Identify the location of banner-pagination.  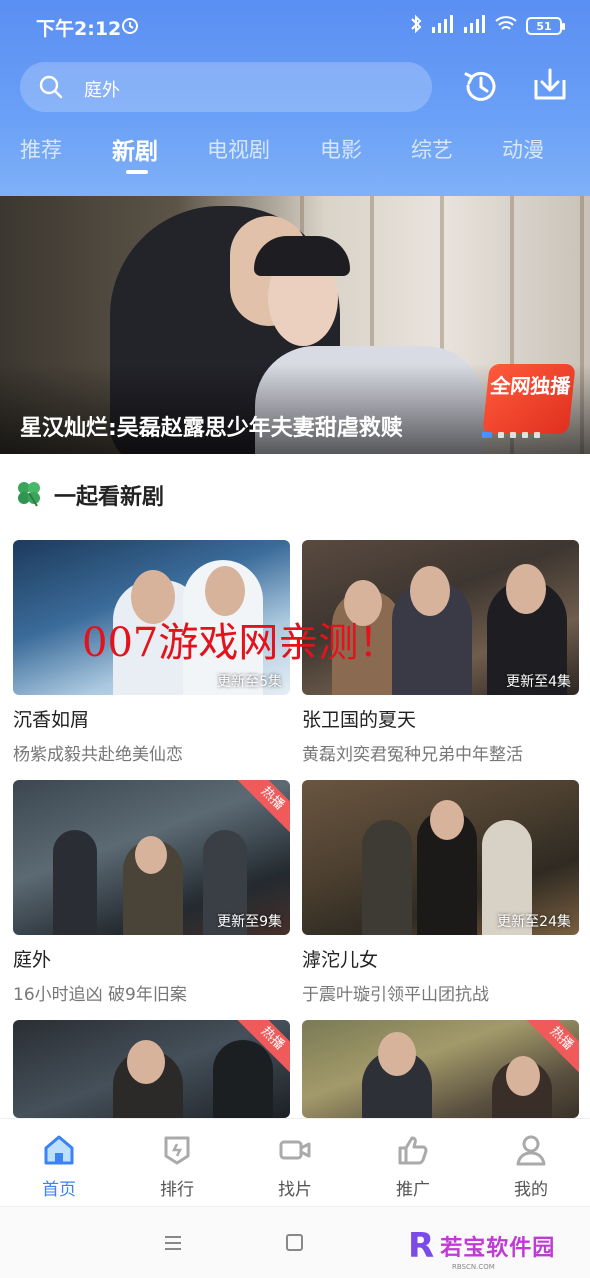
(511, 435).